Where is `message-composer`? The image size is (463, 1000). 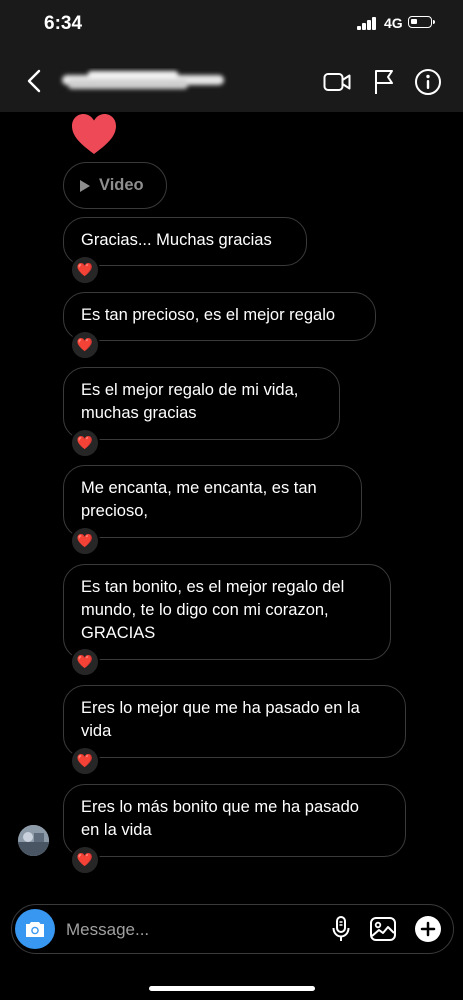
message-composer is located at coordinates (232, 929).